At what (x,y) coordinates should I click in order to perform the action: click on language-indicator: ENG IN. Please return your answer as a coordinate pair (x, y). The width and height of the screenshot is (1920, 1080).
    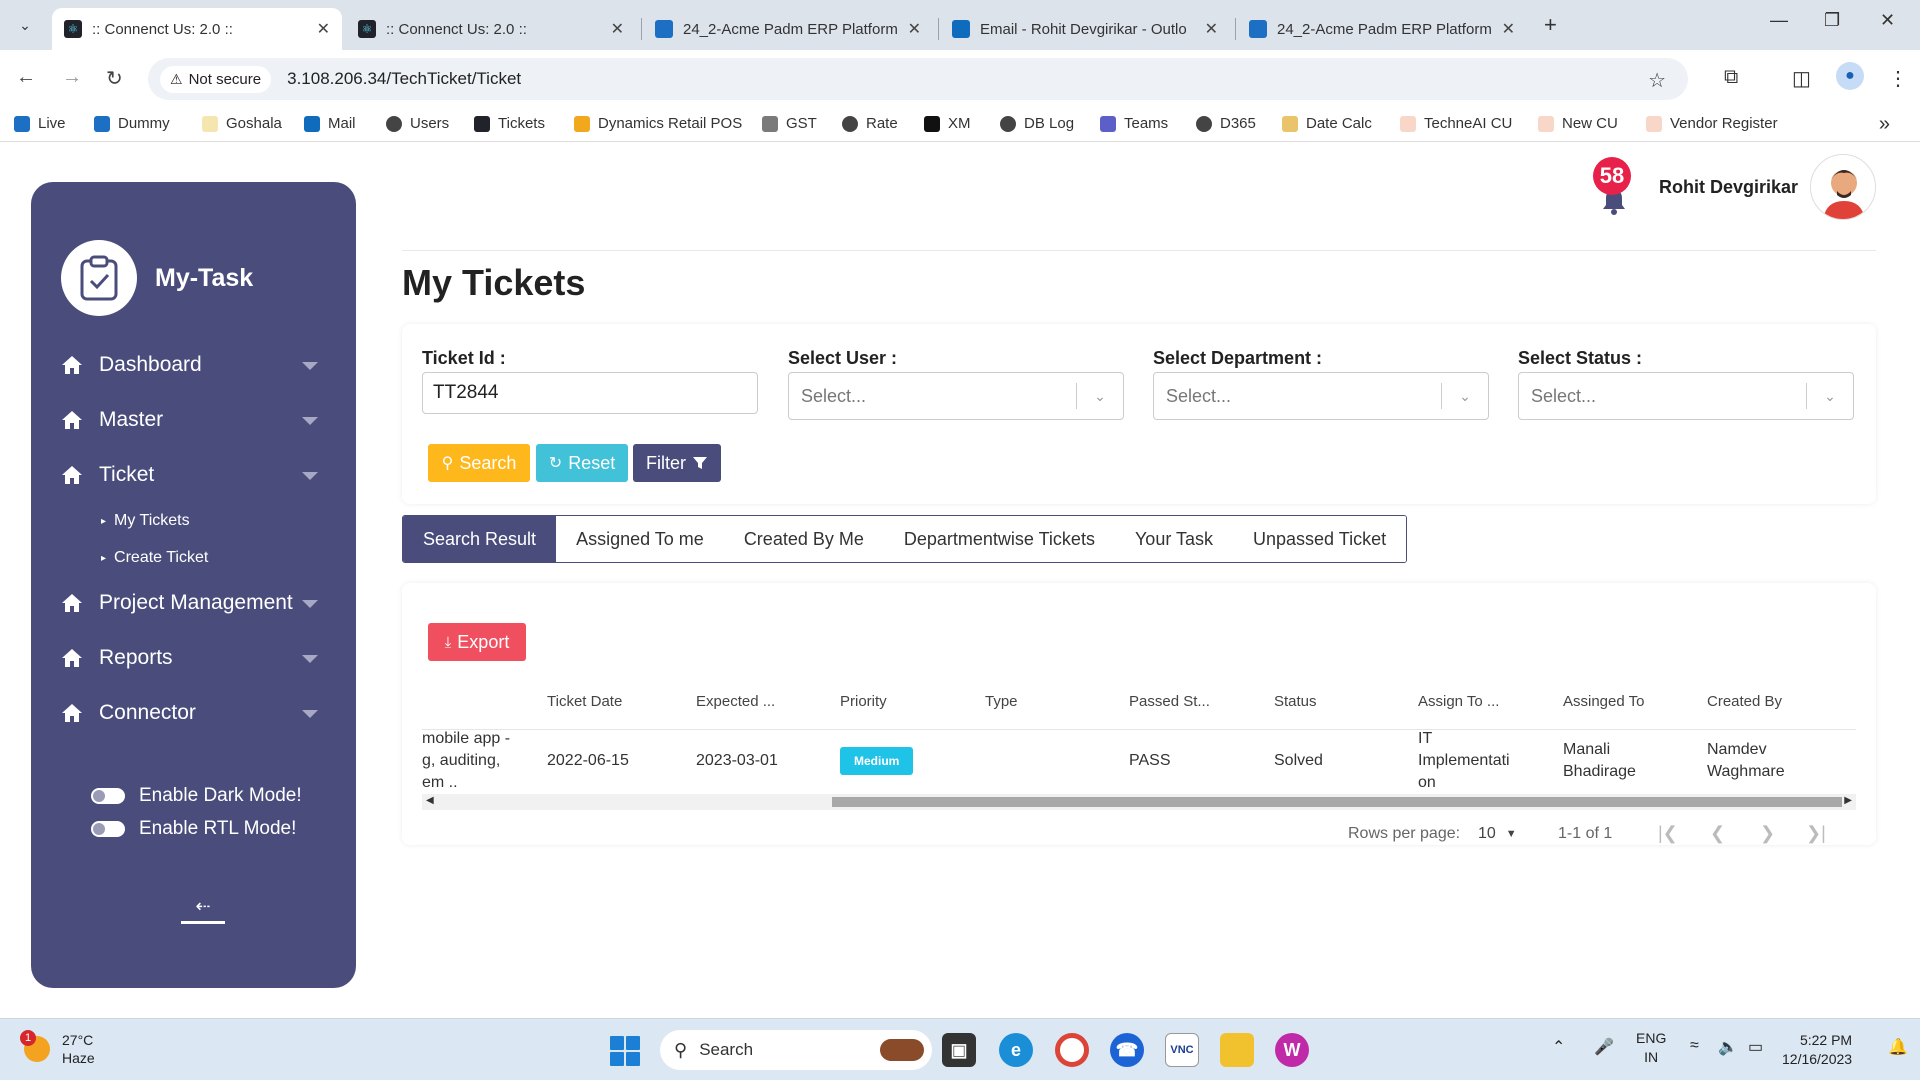
    Looking at the image, I should click on (1651, 1048).